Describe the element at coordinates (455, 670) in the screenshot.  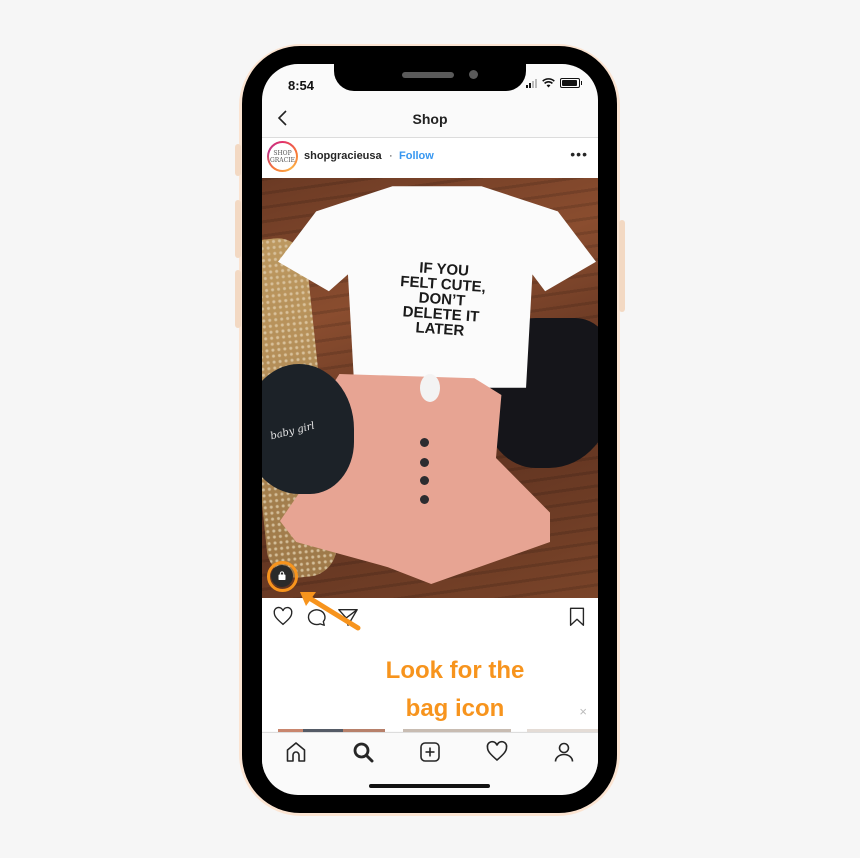
I see `annotation-line: Look for the` at that location.